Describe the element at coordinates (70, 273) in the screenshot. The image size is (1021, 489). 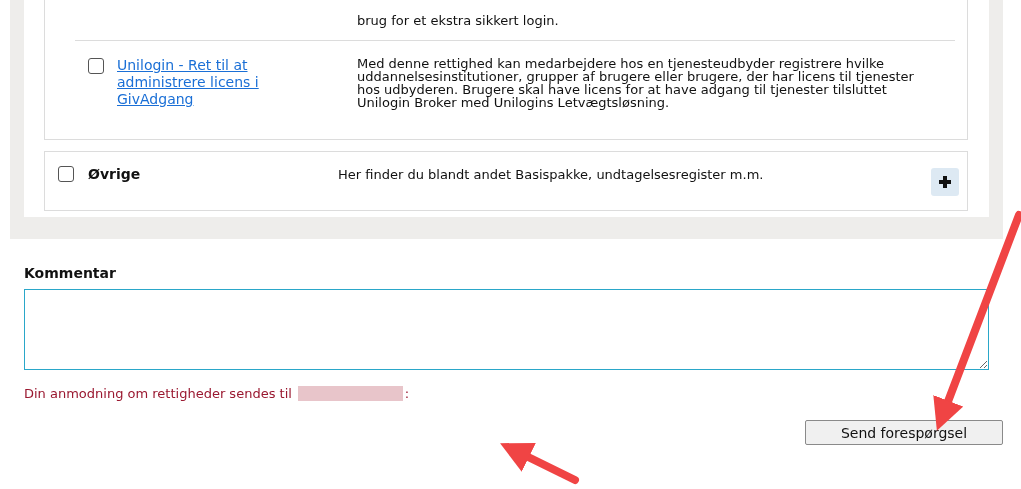
I see `comment-label: Kommentar` at that location.